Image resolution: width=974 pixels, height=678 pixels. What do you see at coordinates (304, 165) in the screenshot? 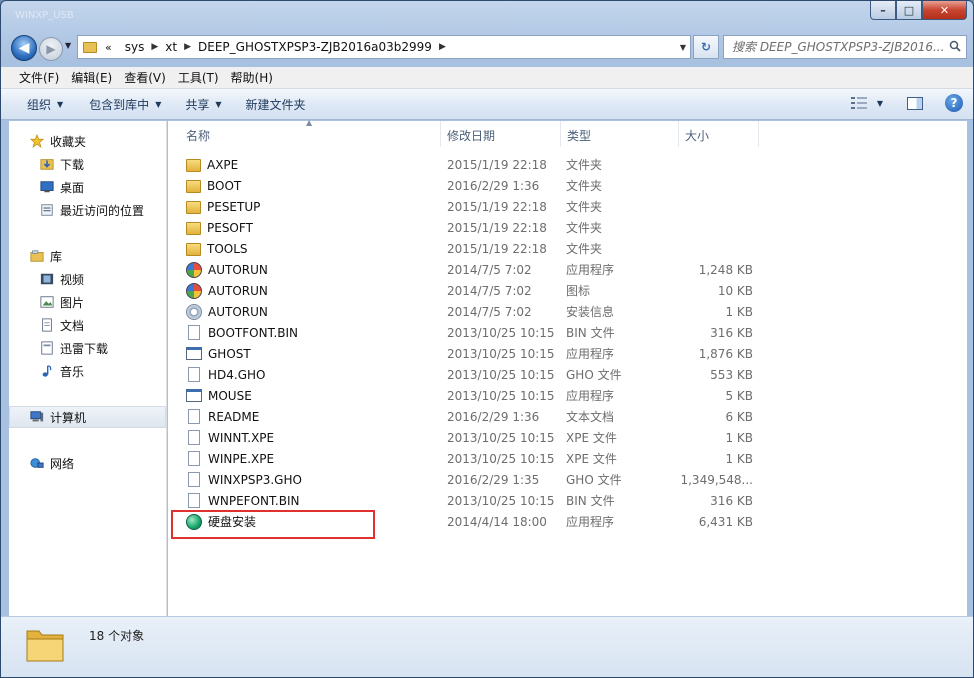
I see `file-name-cell: AXPE` at bounding box center [304, 165].